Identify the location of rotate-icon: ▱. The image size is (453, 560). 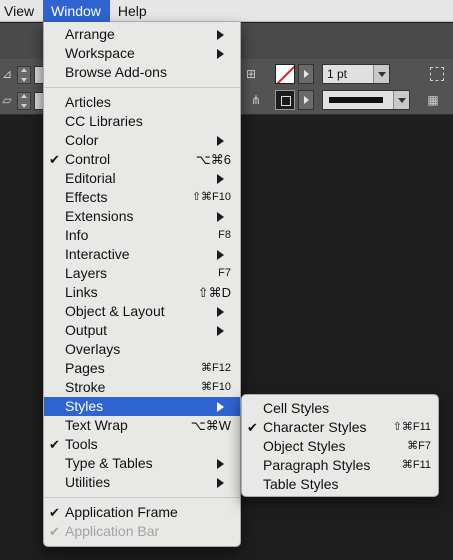
(7, 100).